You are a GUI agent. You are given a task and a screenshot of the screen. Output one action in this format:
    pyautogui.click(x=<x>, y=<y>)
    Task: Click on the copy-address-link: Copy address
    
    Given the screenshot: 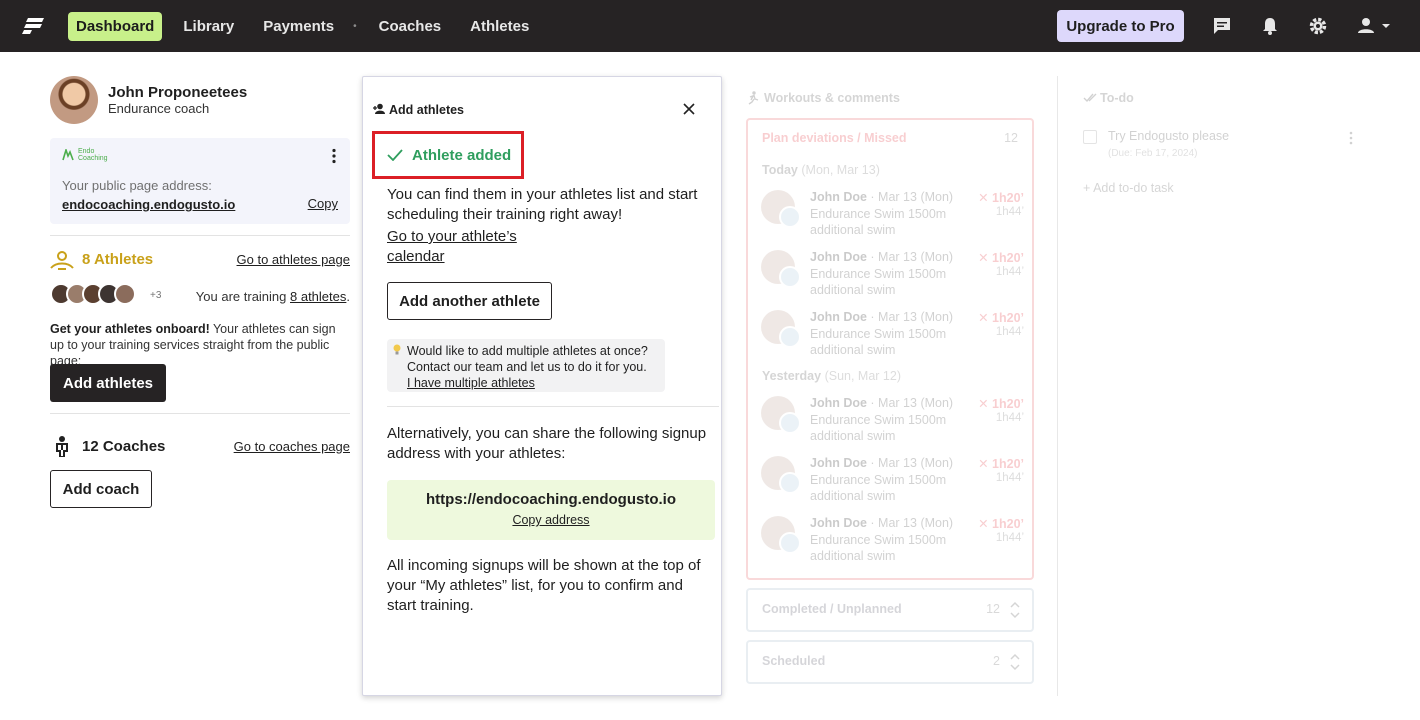 What is the action you would take?
    pyautogui.click(x=551, y=520)
    